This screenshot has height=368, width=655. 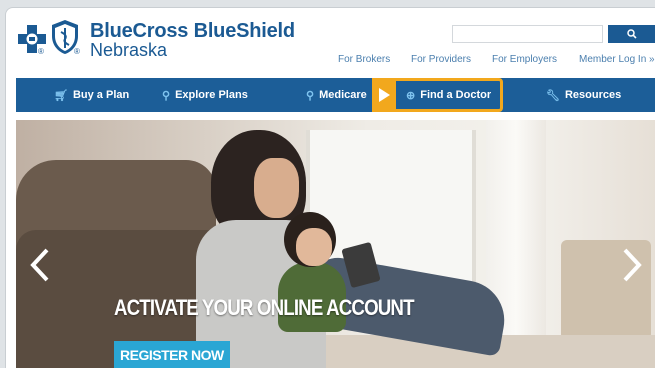 I want to click on nav-label: Find a Doctor, so click(x=456, y=95).